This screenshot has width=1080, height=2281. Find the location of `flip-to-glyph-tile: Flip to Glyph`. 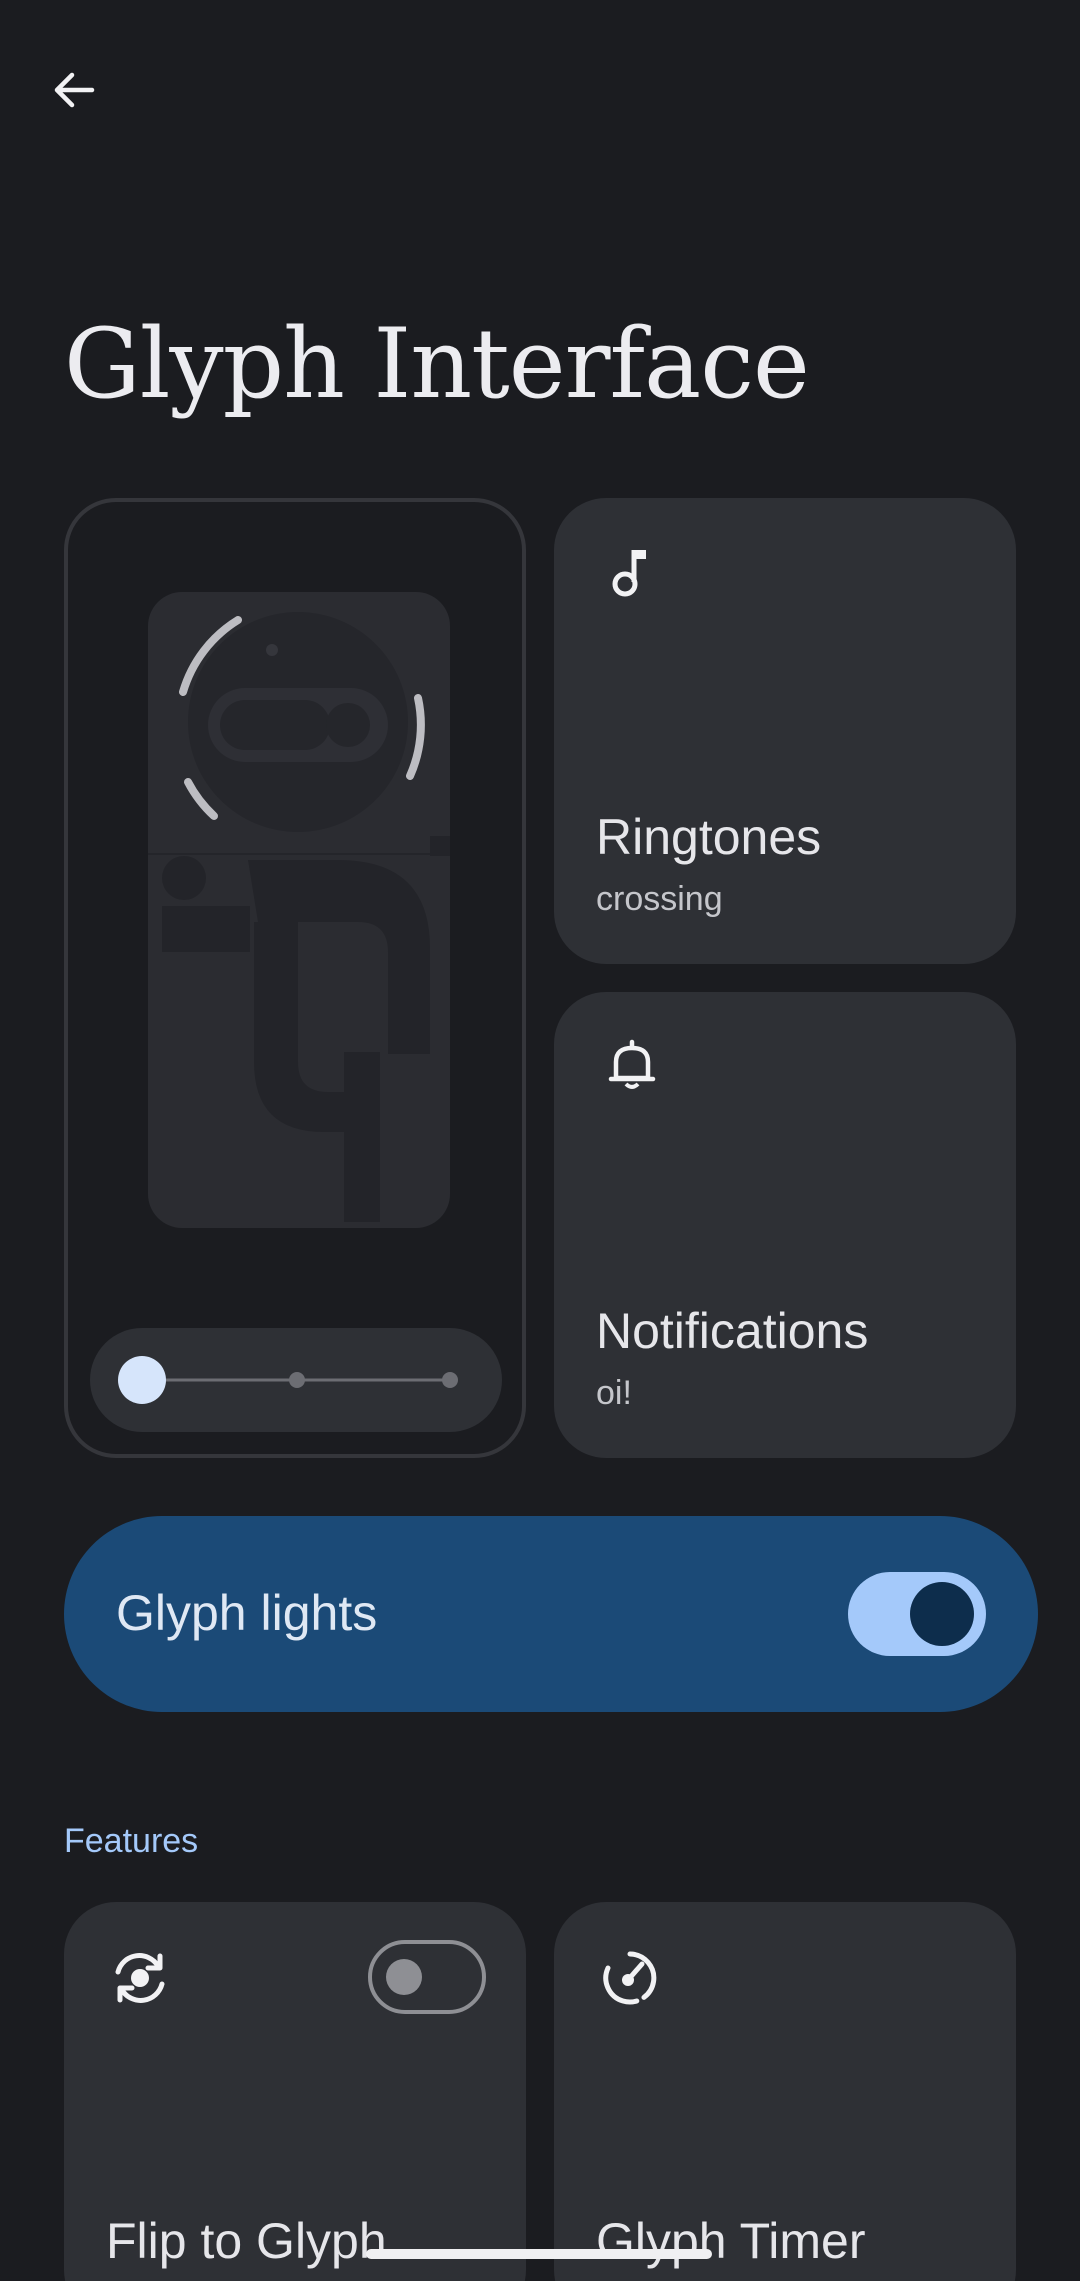

flip-to-glyph-tile: Flip to Glyph is located at coordinates (295, 2091).